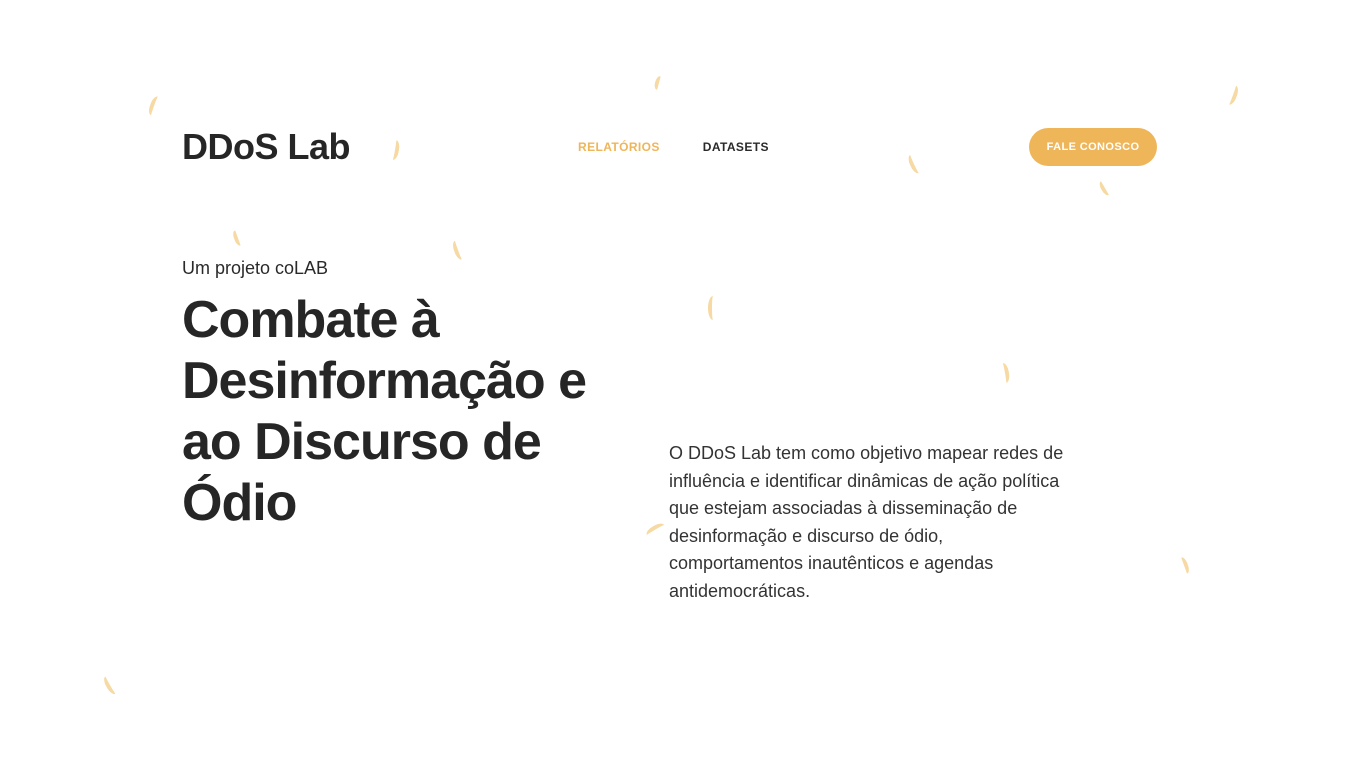 Image resolution: width=1366 pixels, height=768 pixels. Describe the element at coordinates (266, 147) in the screenshot. I see `site-logo: DDoS Lab` at that location.